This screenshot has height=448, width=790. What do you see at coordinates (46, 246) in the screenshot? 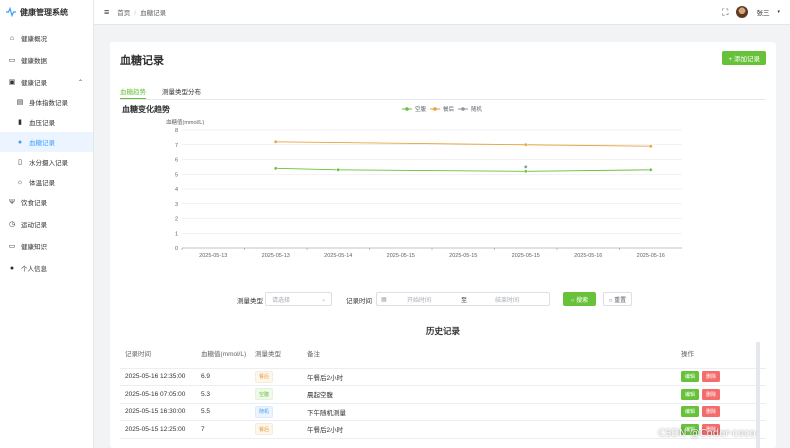
I see `sidebar-item-knowledge: ▭ 健康知识` at bounding box center [46, 246].